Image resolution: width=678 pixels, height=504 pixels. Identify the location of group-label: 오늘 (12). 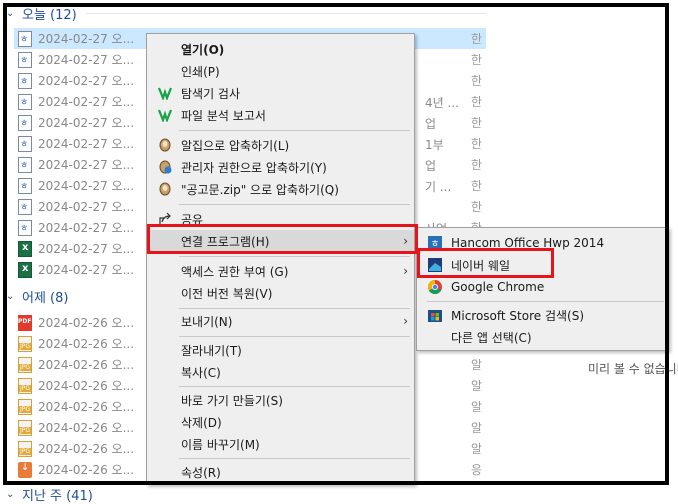
(49, 15).